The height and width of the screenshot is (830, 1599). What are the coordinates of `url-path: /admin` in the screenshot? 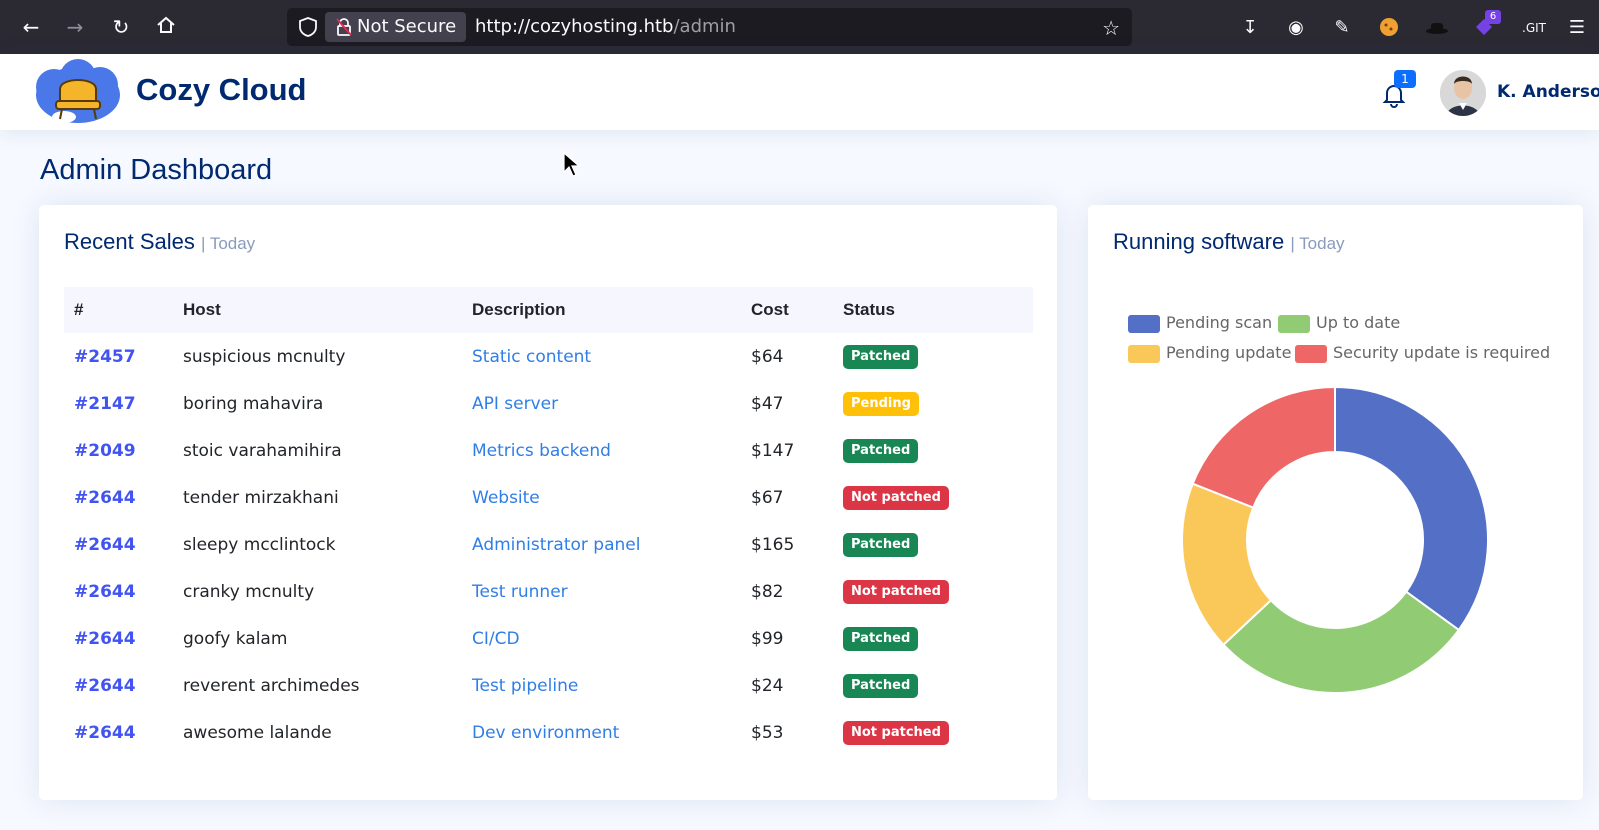 It's located at (704, 26).